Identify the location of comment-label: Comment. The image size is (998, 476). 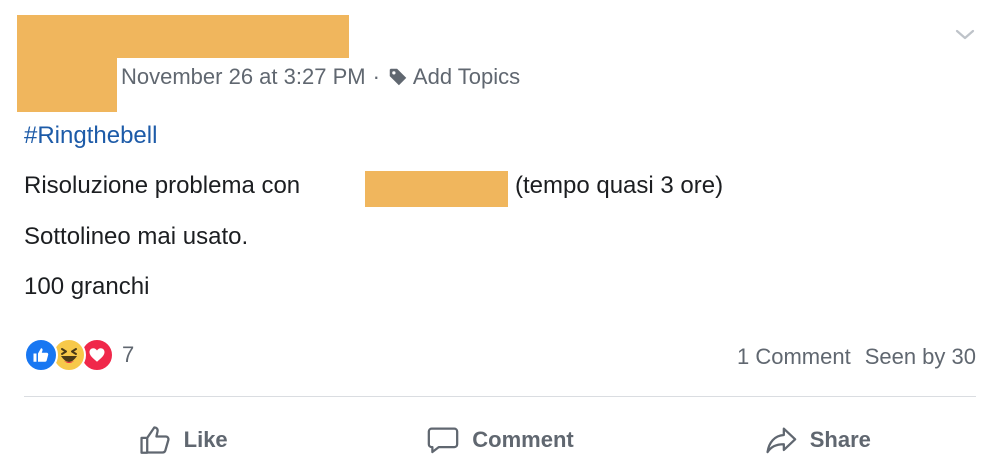
(523, 439).